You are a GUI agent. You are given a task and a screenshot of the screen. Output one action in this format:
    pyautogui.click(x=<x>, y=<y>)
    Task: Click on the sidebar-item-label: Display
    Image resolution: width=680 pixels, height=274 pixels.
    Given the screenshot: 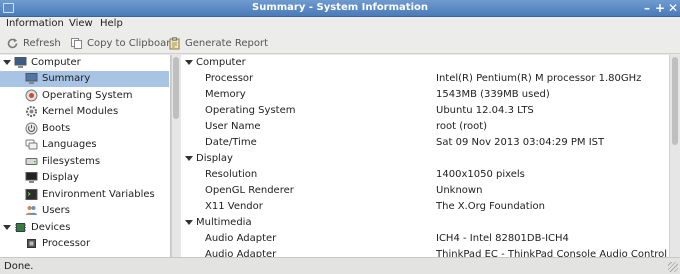 What is the action you would take?
    pyautogui.click(x=60, y=177)
    